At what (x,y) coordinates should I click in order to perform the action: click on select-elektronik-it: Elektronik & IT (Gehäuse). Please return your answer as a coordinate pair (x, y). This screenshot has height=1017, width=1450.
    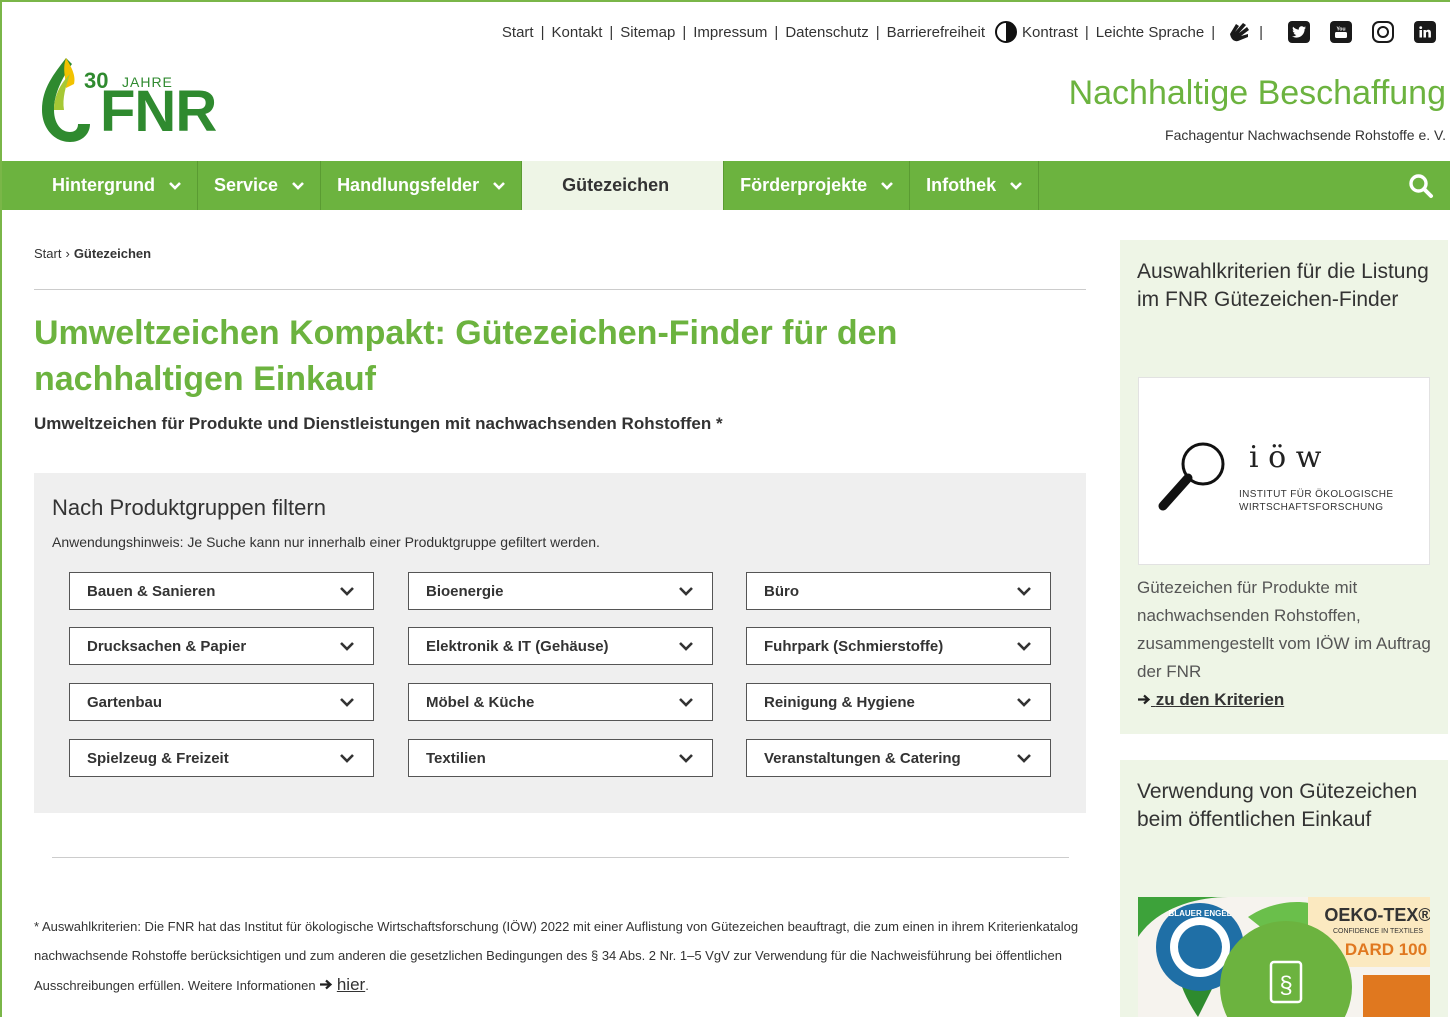
    Looking at the image, I should click on (560, 646).